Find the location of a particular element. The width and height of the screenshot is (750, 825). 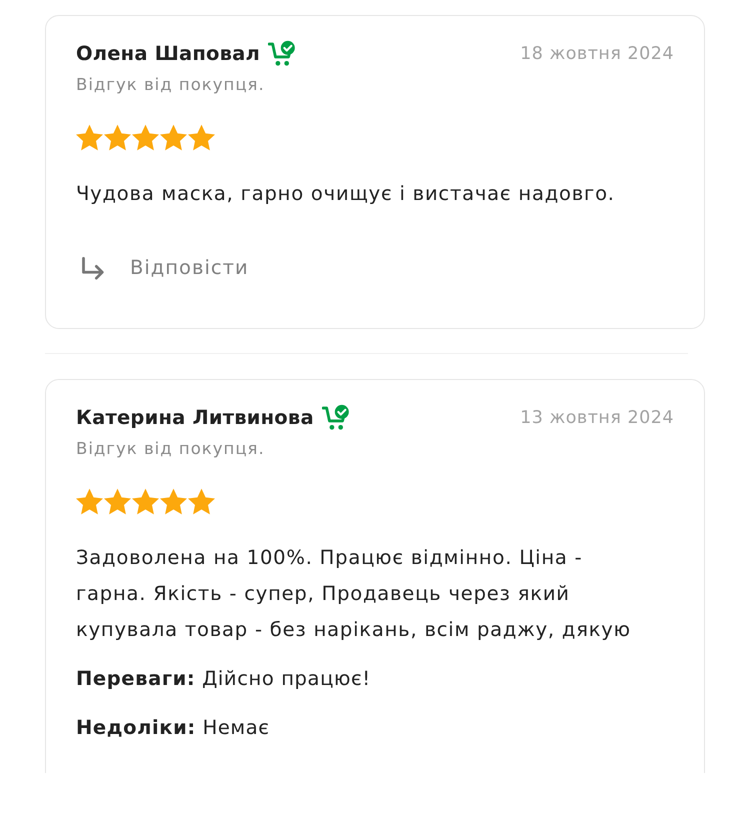

review-text: Чудова маска, гарно очищує і вистачає надовго. is located at coordinates (346, 194).